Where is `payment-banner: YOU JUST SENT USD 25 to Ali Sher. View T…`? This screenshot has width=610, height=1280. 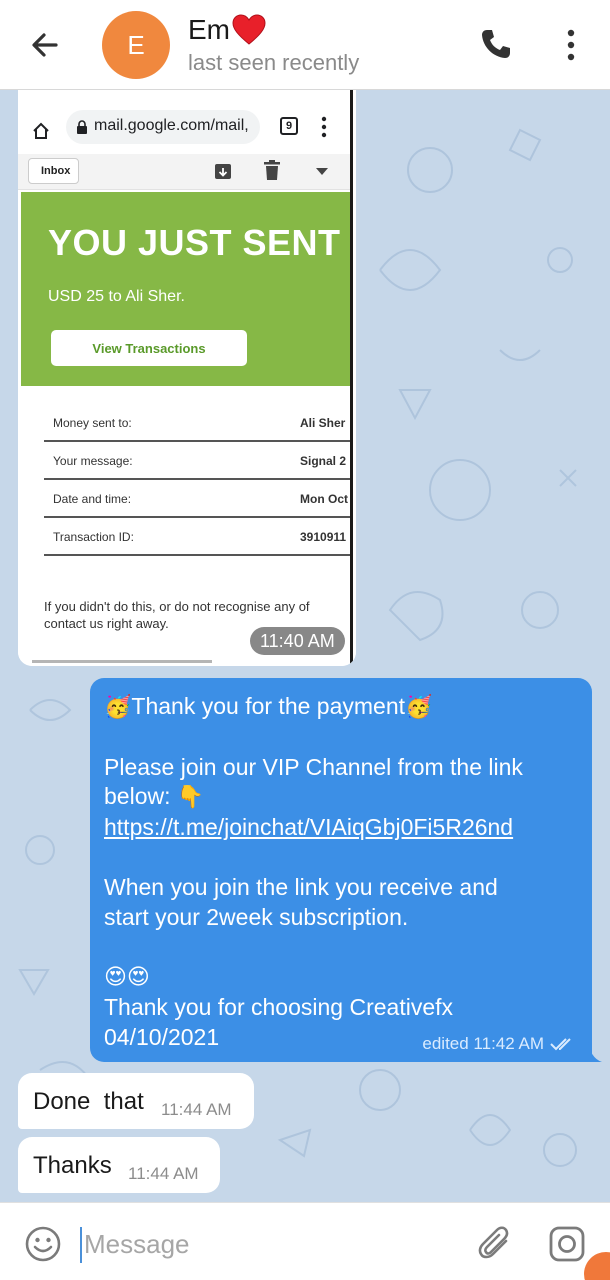 payment-banner: YOU JUST SENT USD 25 to Ali Sher. View T… is located at coordinates (185, 289).